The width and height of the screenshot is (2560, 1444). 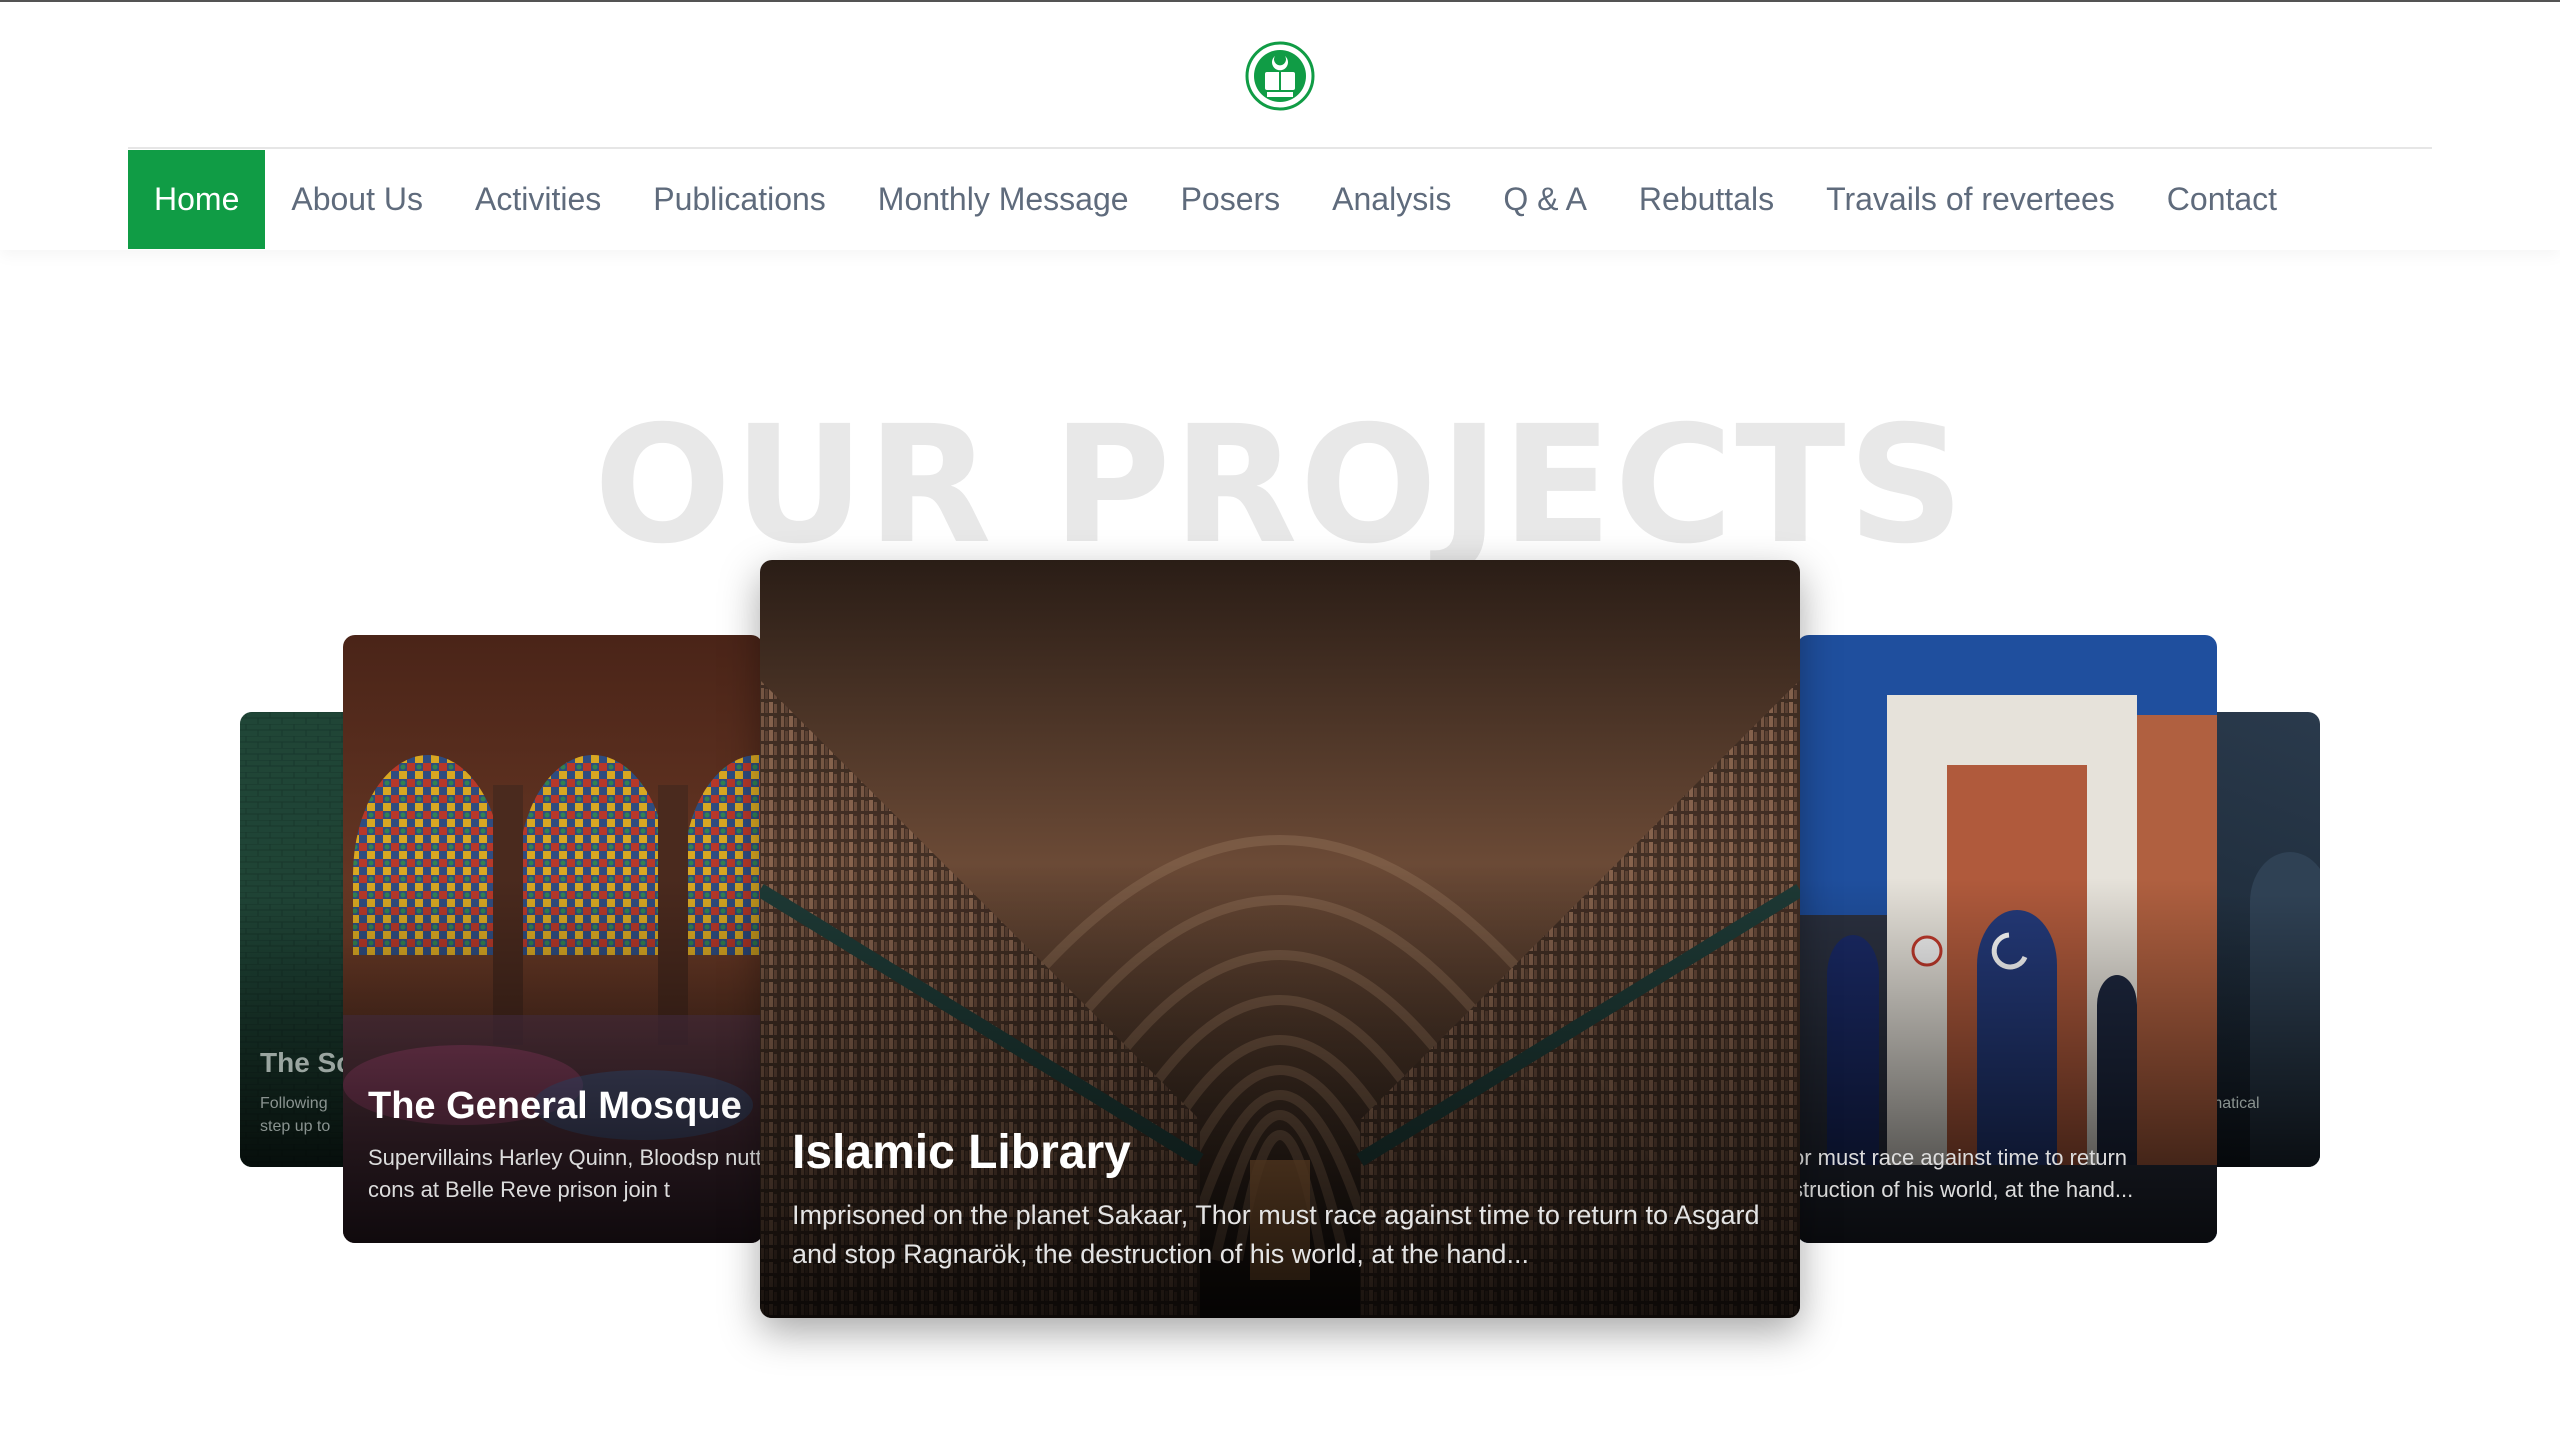 I want to click on nav-contact: Contact, so click(x=2222, y=199).